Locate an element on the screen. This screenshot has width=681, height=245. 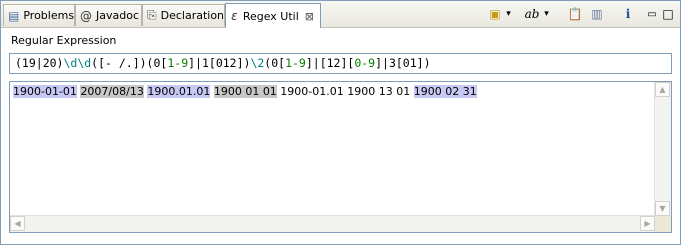
tab-problems: ▤ Problems is located at coordinates (39, 15).